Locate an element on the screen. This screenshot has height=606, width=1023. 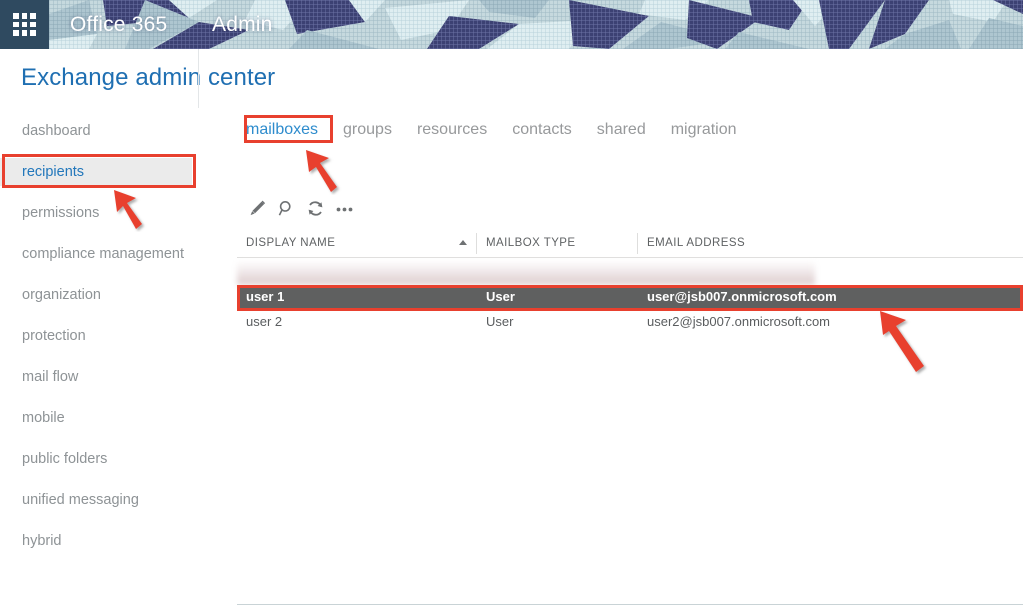
refresh-icon is located at coordinates (315, 208).